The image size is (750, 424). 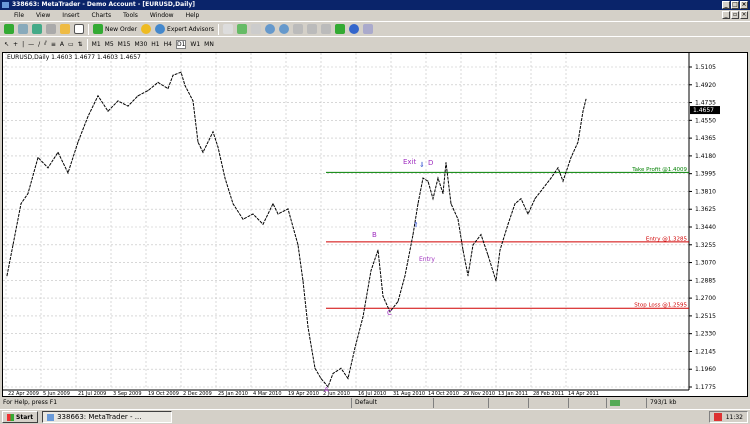 I want to click on child-minimize-button: _, so click(x=726, y=15).